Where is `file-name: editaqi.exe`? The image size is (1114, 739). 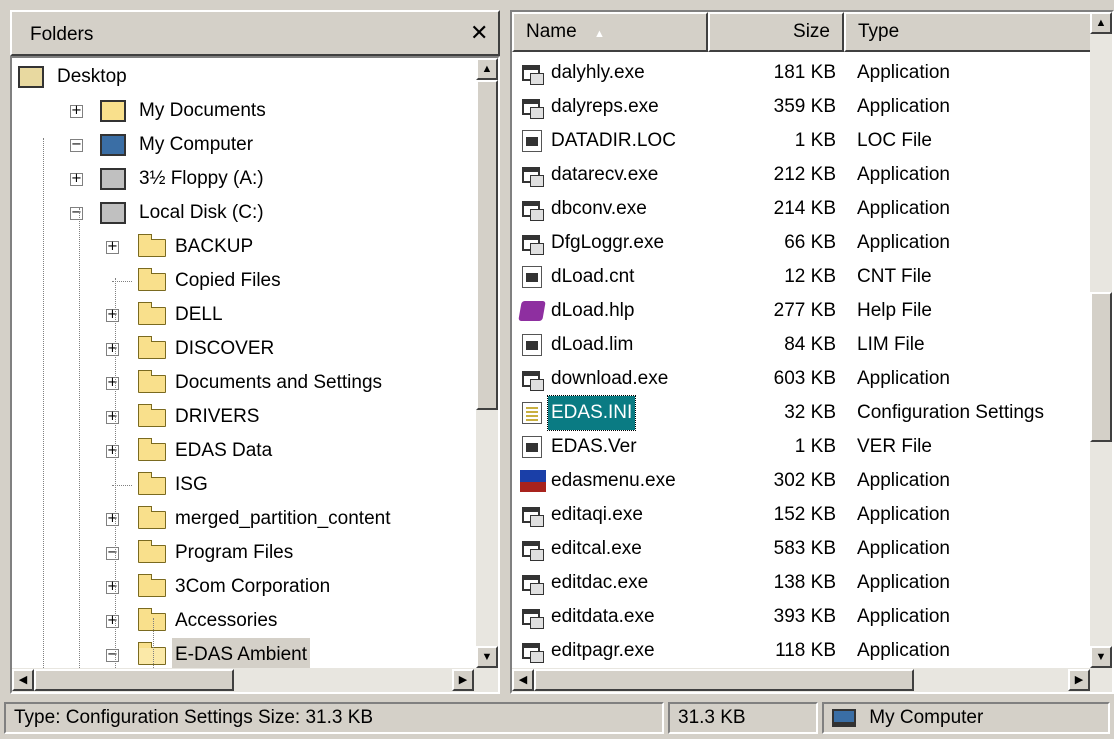 file-name: editaqi.exe is located at coordinates (597, 514).